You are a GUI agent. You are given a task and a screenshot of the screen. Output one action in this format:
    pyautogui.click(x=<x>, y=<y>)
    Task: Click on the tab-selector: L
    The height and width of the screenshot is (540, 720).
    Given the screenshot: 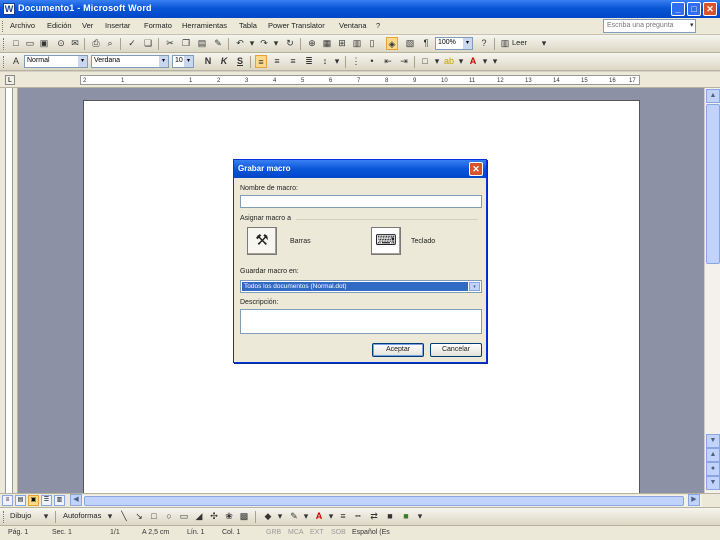 What is the action you would take?
    pyautogui.click(x=10, y=80)
    